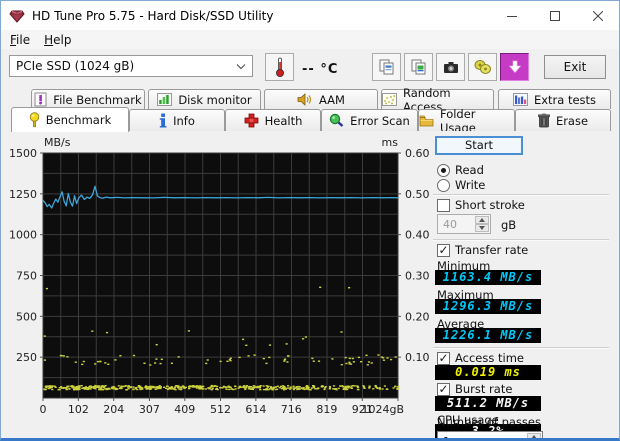 This screenshot has height=441, width=620. Describe the element at coordinates (443, 205) in the screenshot. I see `short-stroke-checkbox` at that location.